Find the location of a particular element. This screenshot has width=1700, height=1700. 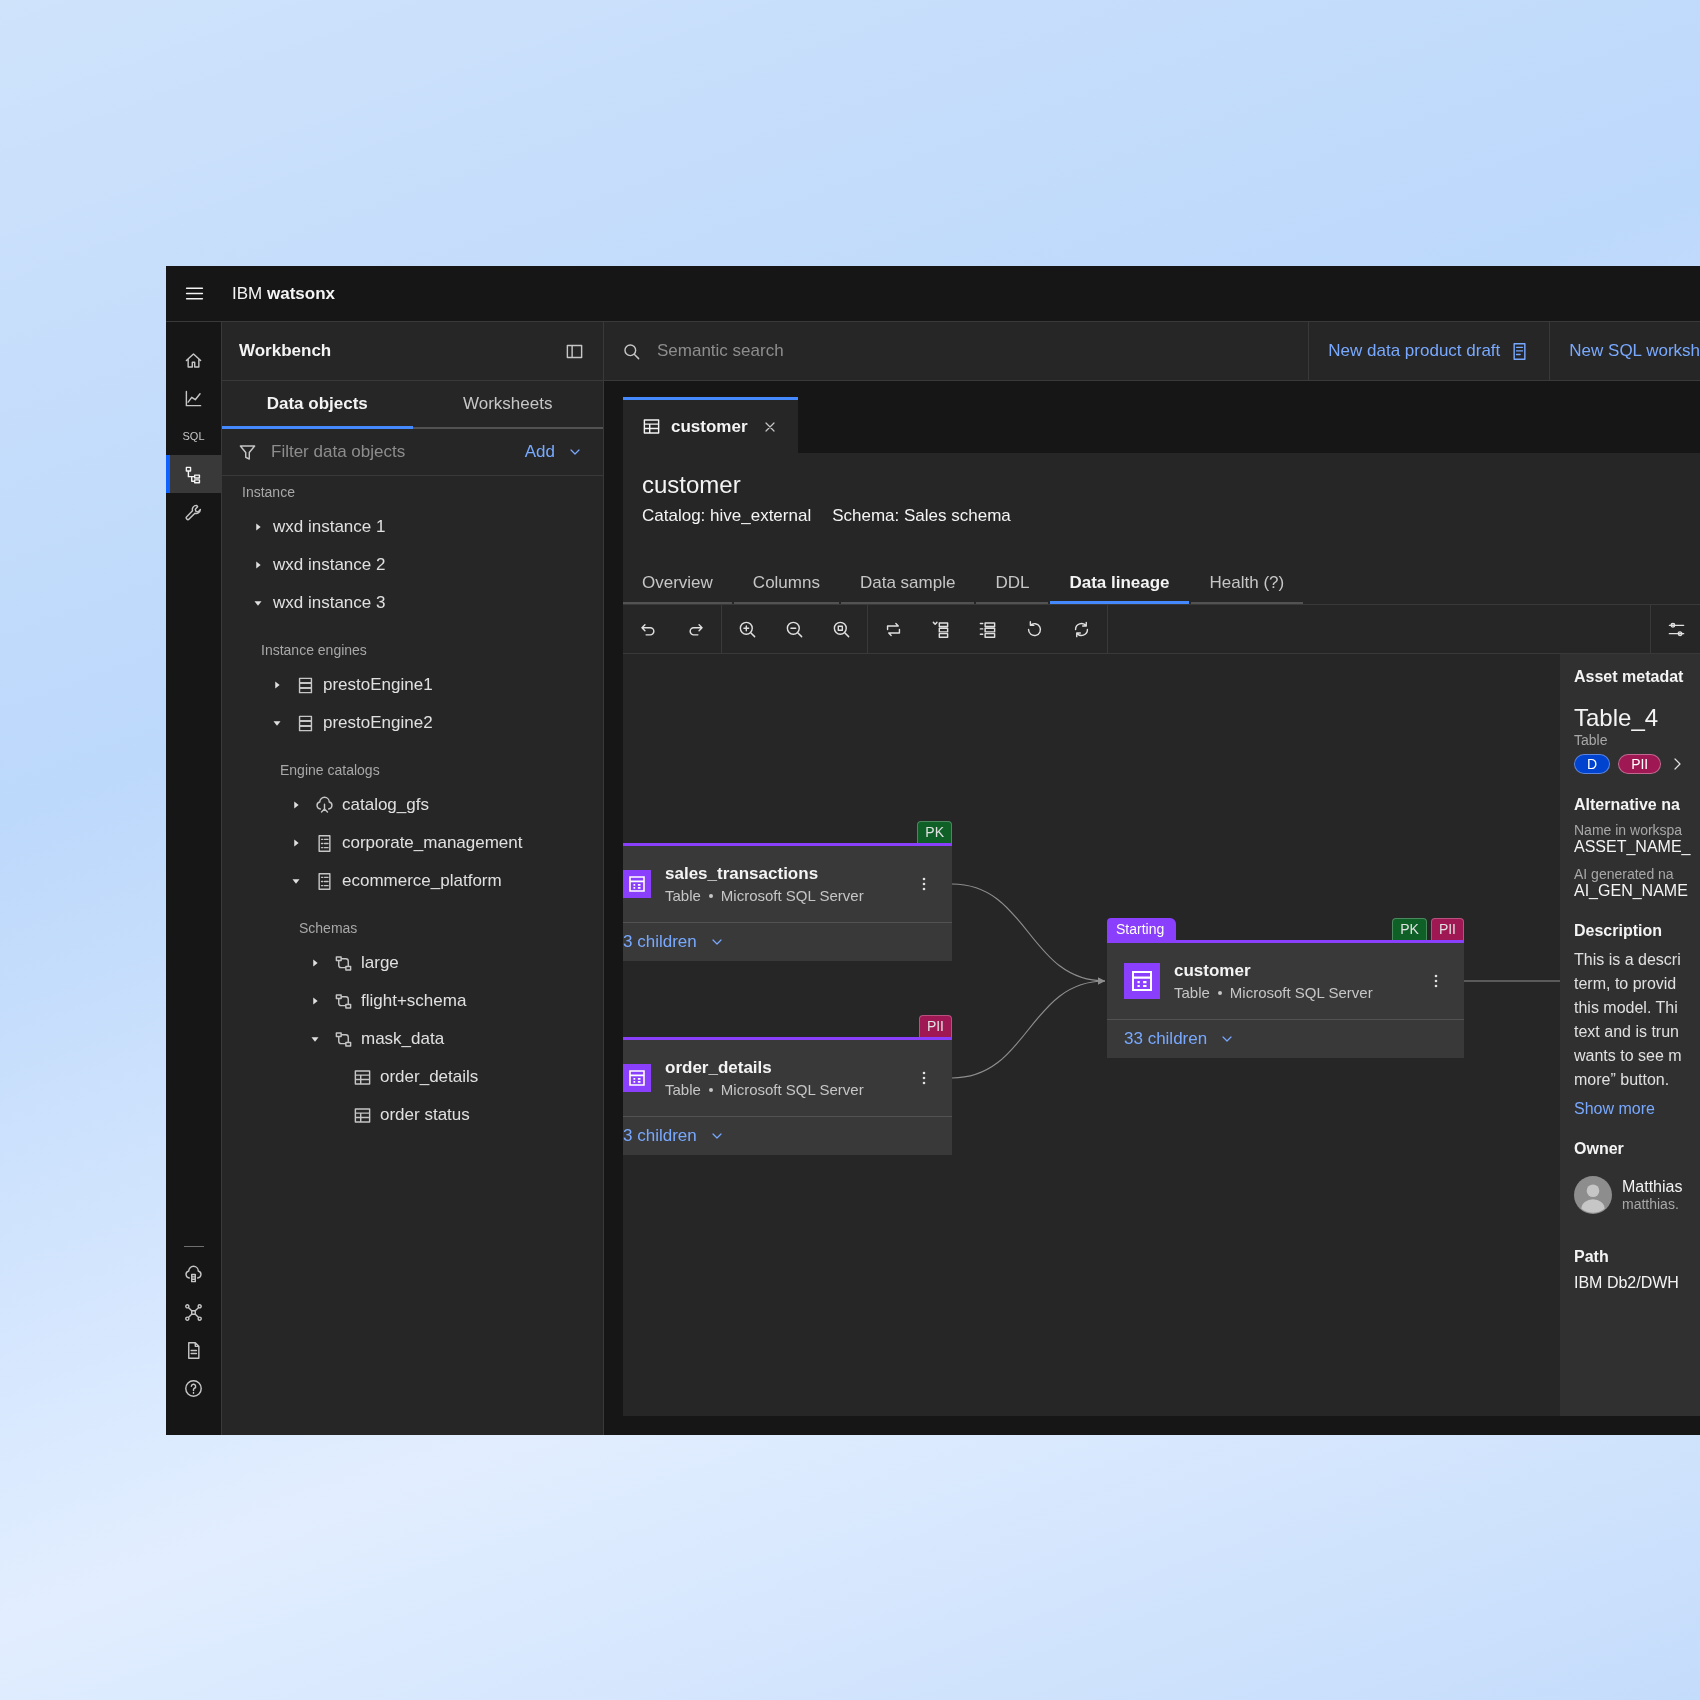

tree-item: corporate_management is located at coordinates (412, 843).